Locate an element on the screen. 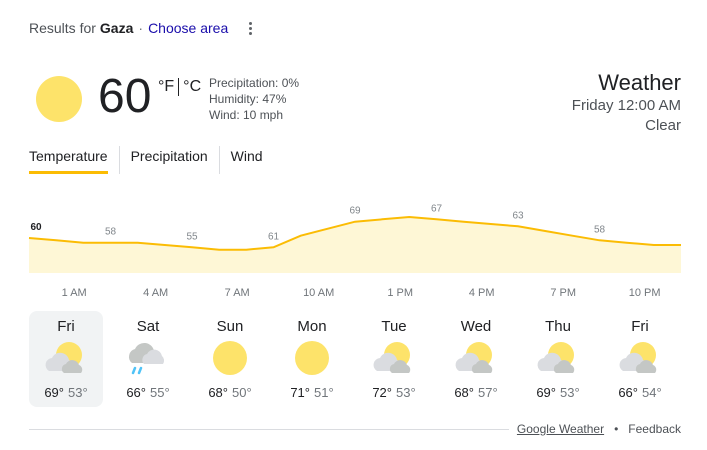 The width and height of the screenshot is (707, 450). forecast-day-7: Fri 66° 54° is located at coordinates (640, 359).